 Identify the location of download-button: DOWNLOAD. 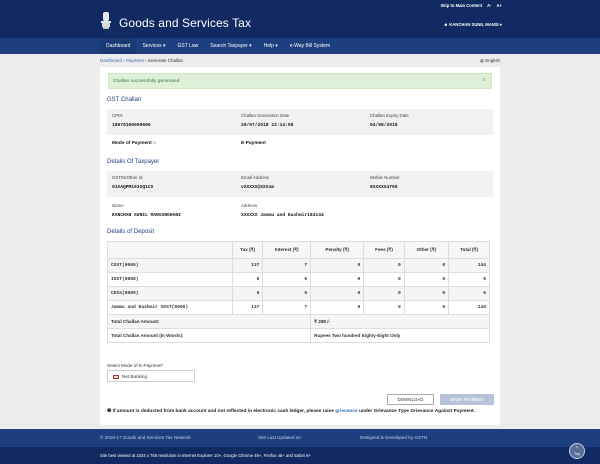
(410, 399).